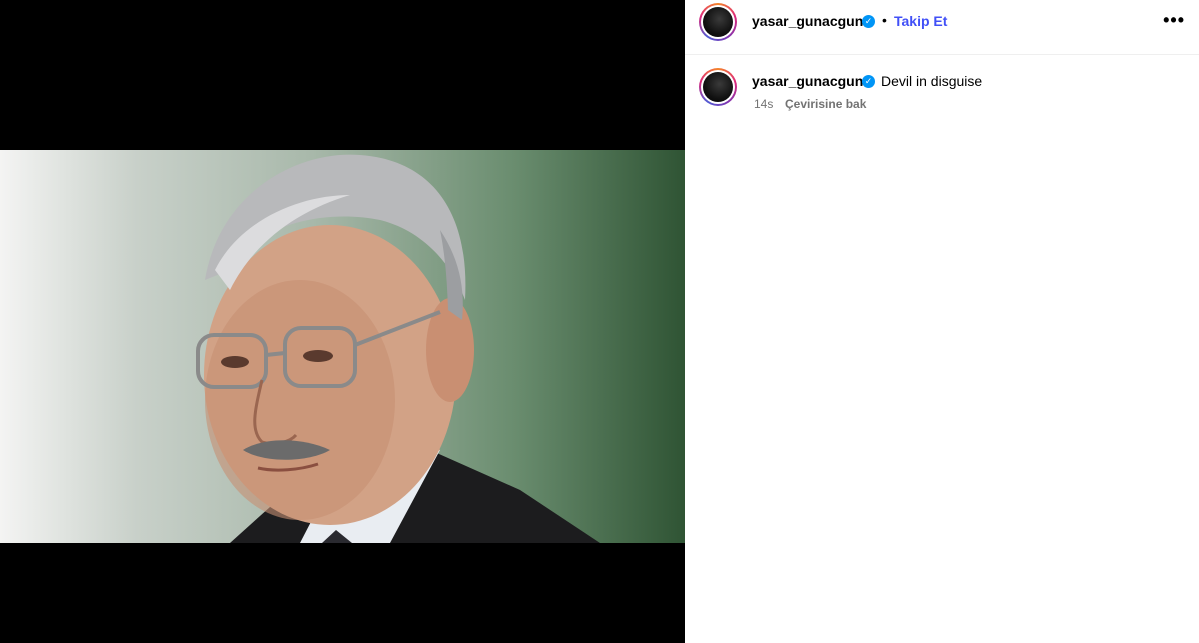  What do you see at coordinates (807, 21) in the screenshot?
I see `author-username-link: yasar_gunacgun` at bounding box center [807, 21].